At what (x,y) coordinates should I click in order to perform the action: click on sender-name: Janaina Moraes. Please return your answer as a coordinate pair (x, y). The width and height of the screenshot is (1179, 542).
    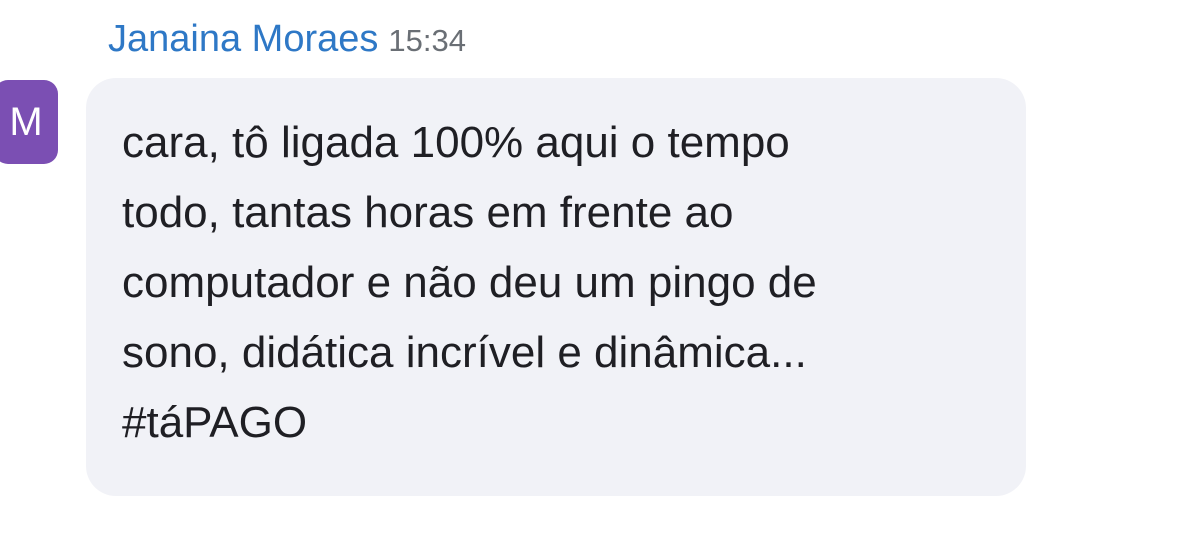
    Looking at the image, I should click on (243, 39).